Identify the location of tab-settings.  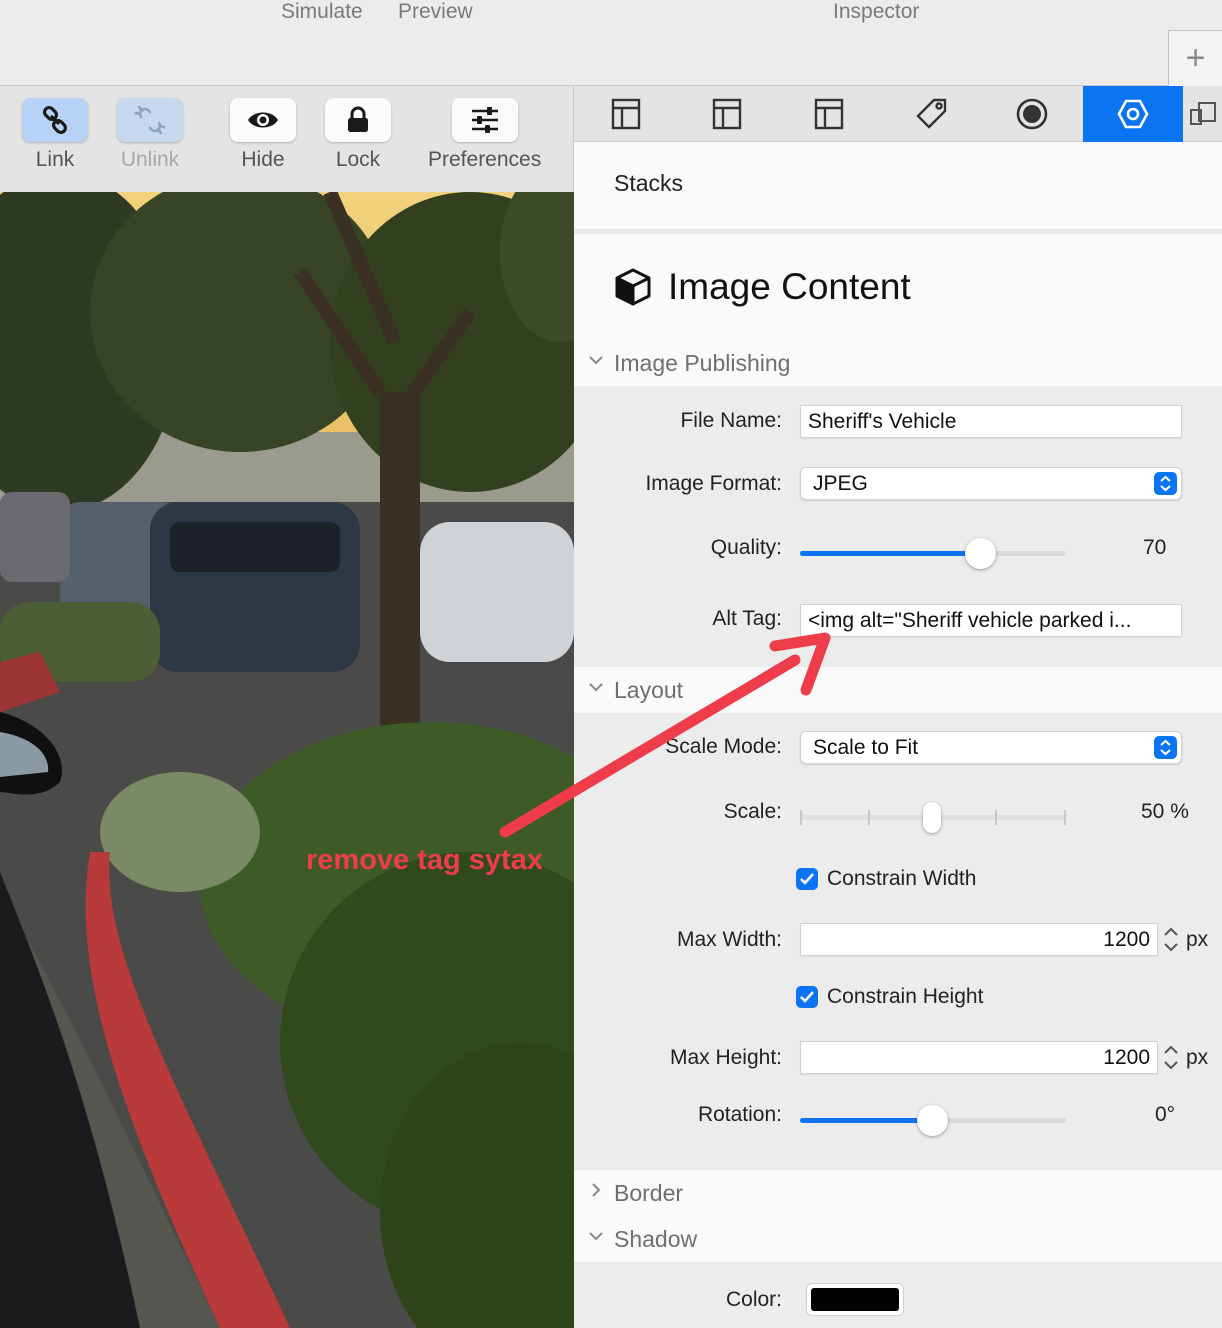
(1133, 114).